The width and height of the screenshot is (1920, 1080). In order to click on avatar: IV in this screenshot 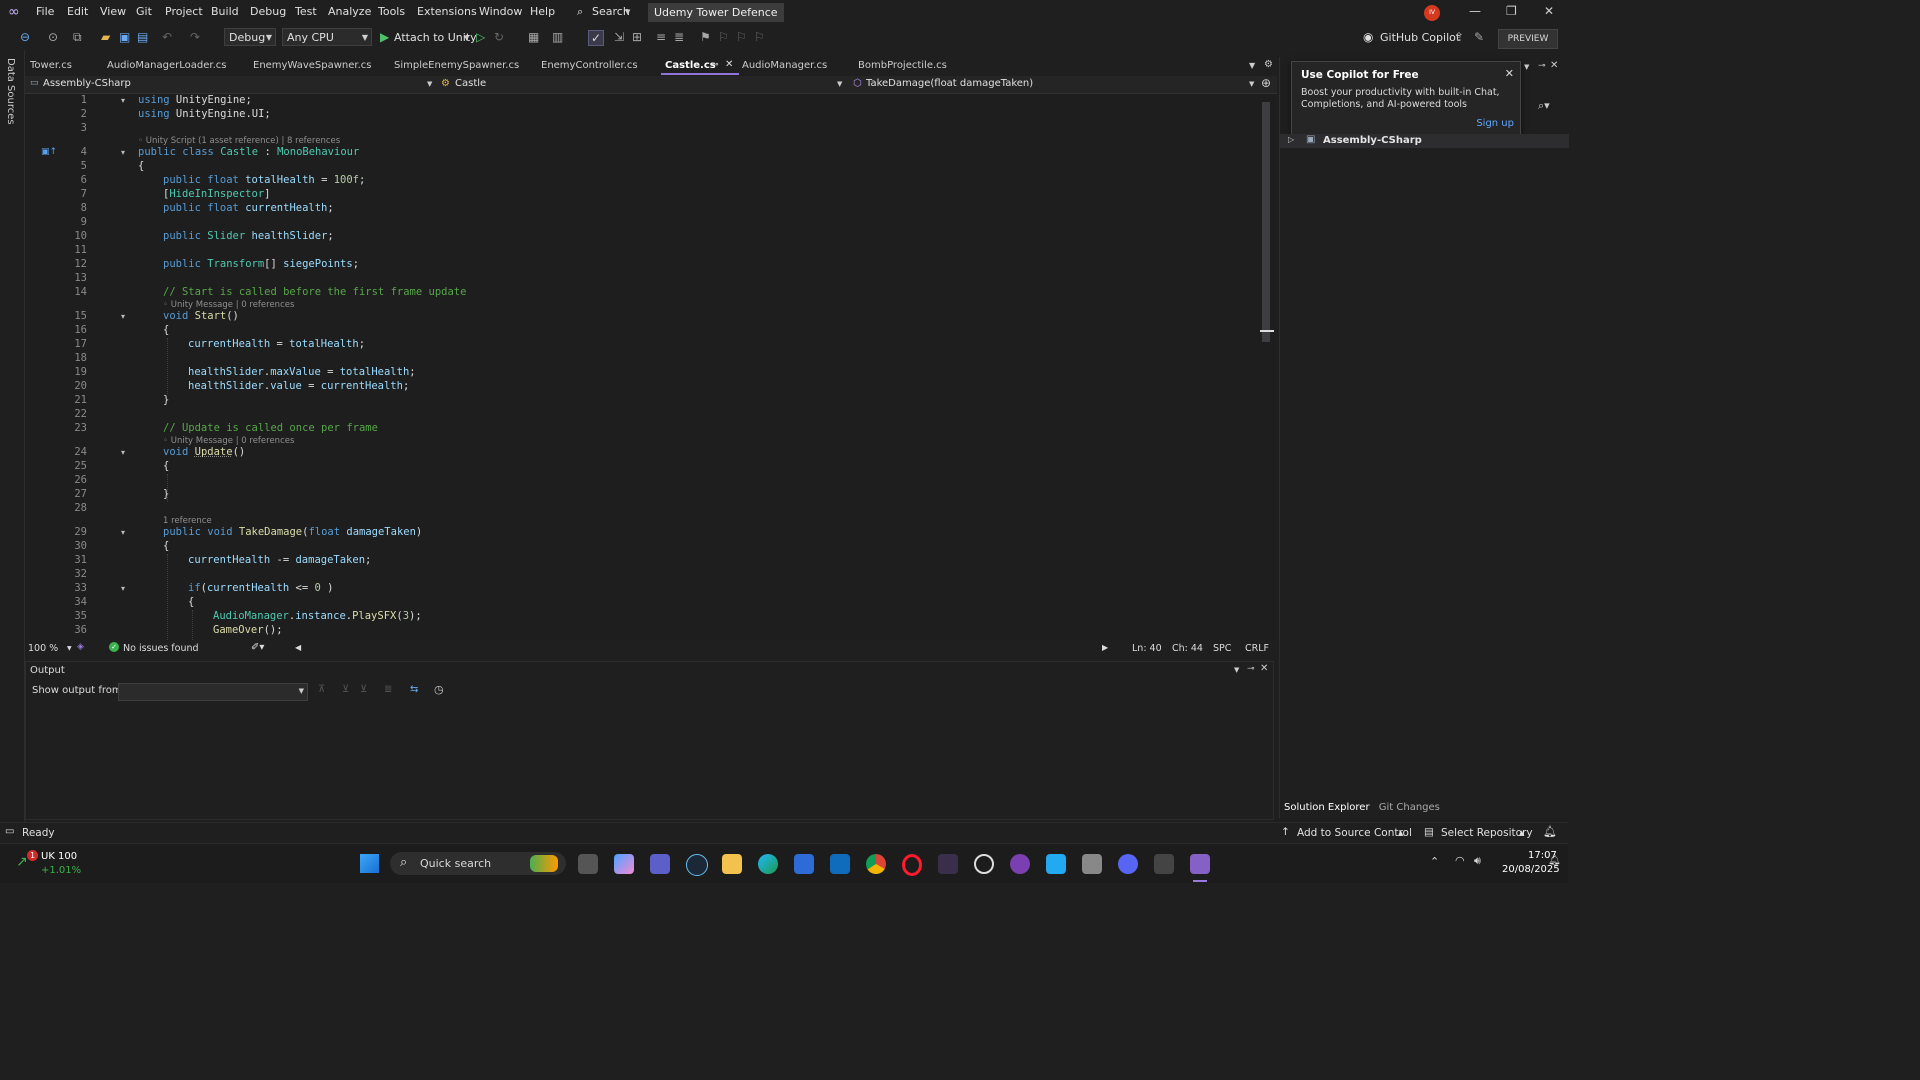, I will do `click(1432, 13)`.